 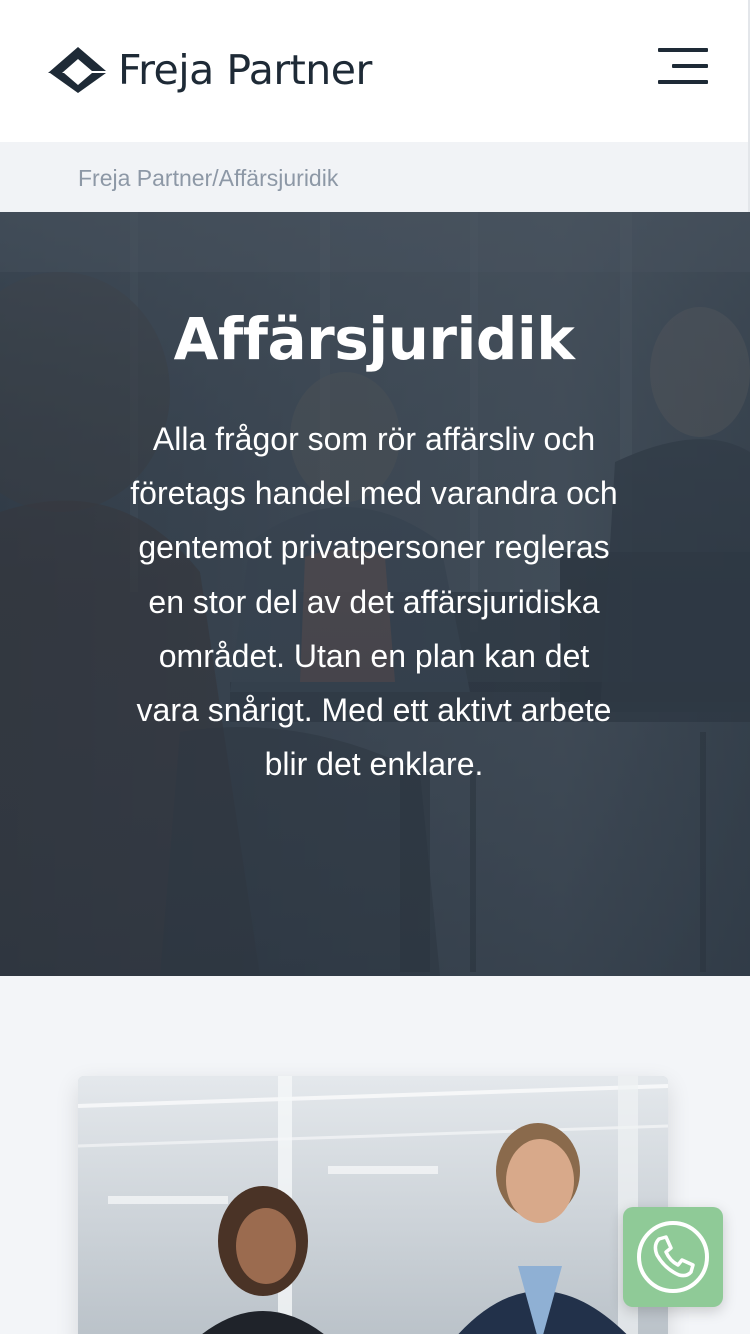 I want to click on breadcrumb-bar: Freja Partner/Affärsjuridik, so click(x=375, y=177).